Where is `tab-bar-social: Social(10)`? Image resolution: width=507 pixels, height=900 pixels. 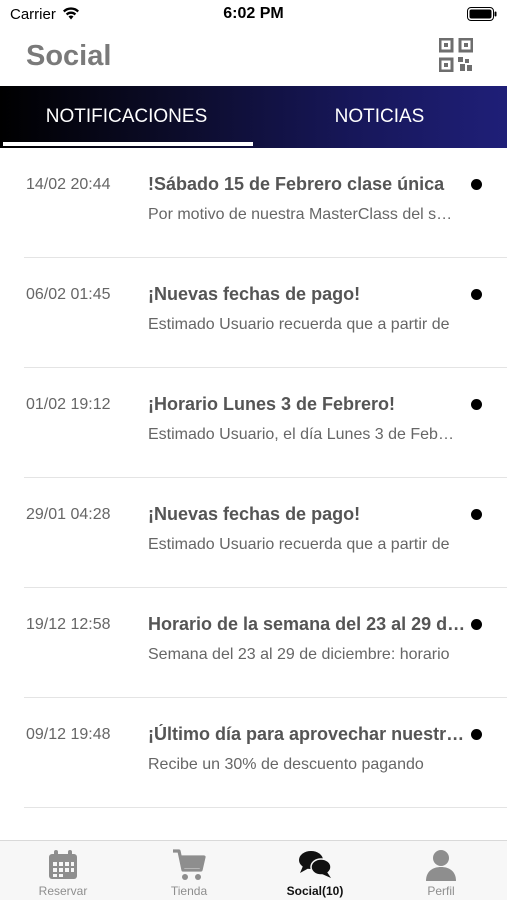
tab-bar-social: Social(10) is located at coordinates (315, 870).